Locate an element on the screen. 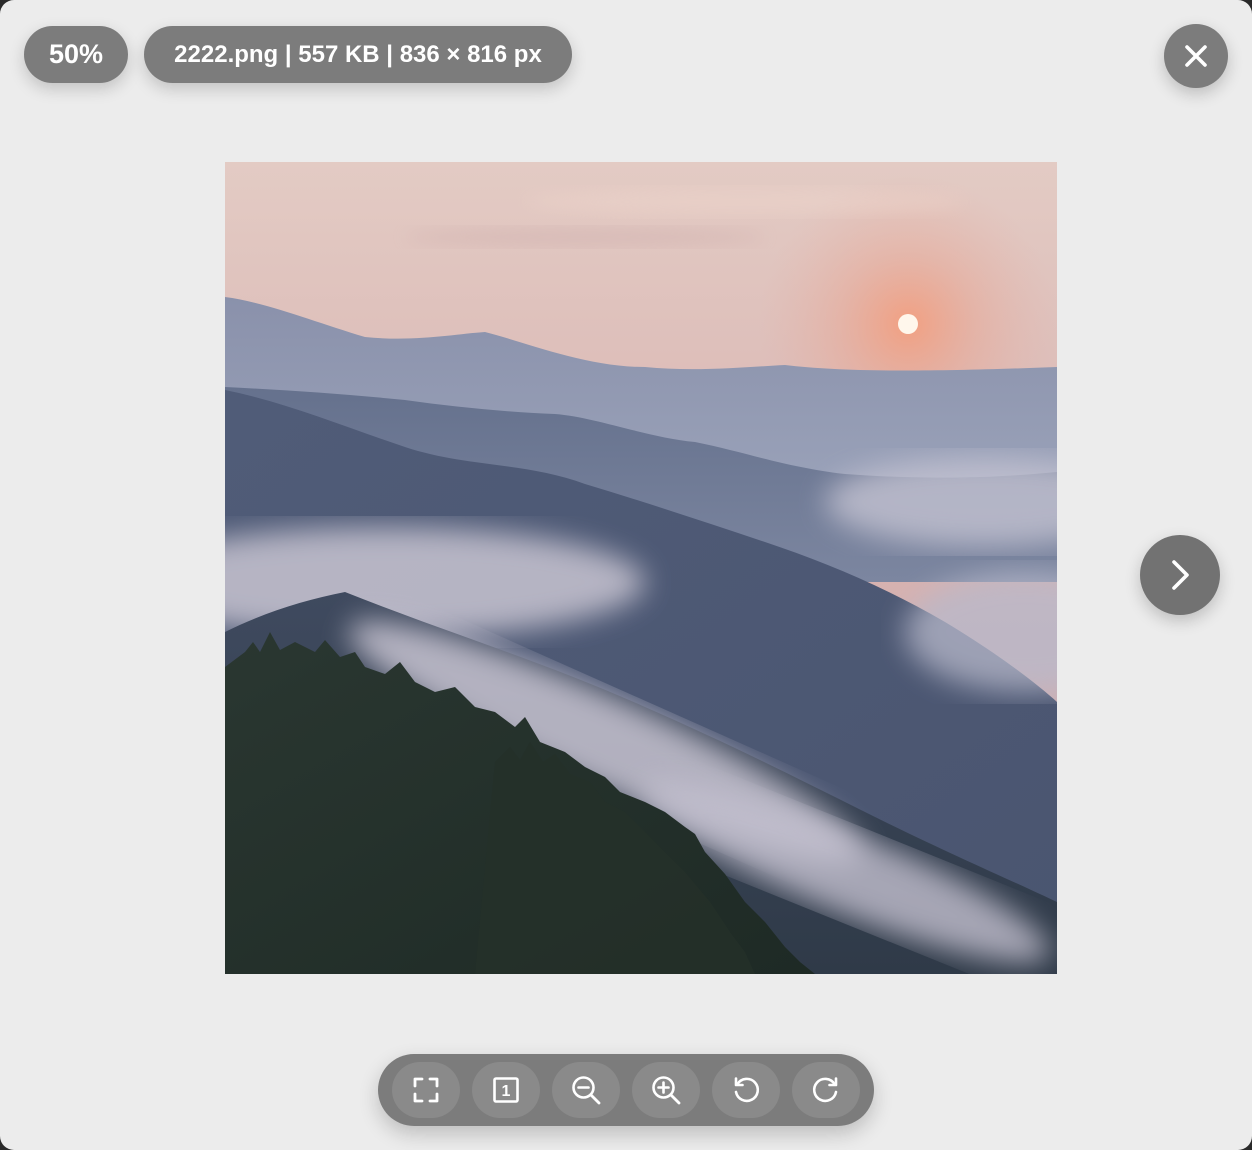  zoom-out-icon is located at coordinates (586, 1090).